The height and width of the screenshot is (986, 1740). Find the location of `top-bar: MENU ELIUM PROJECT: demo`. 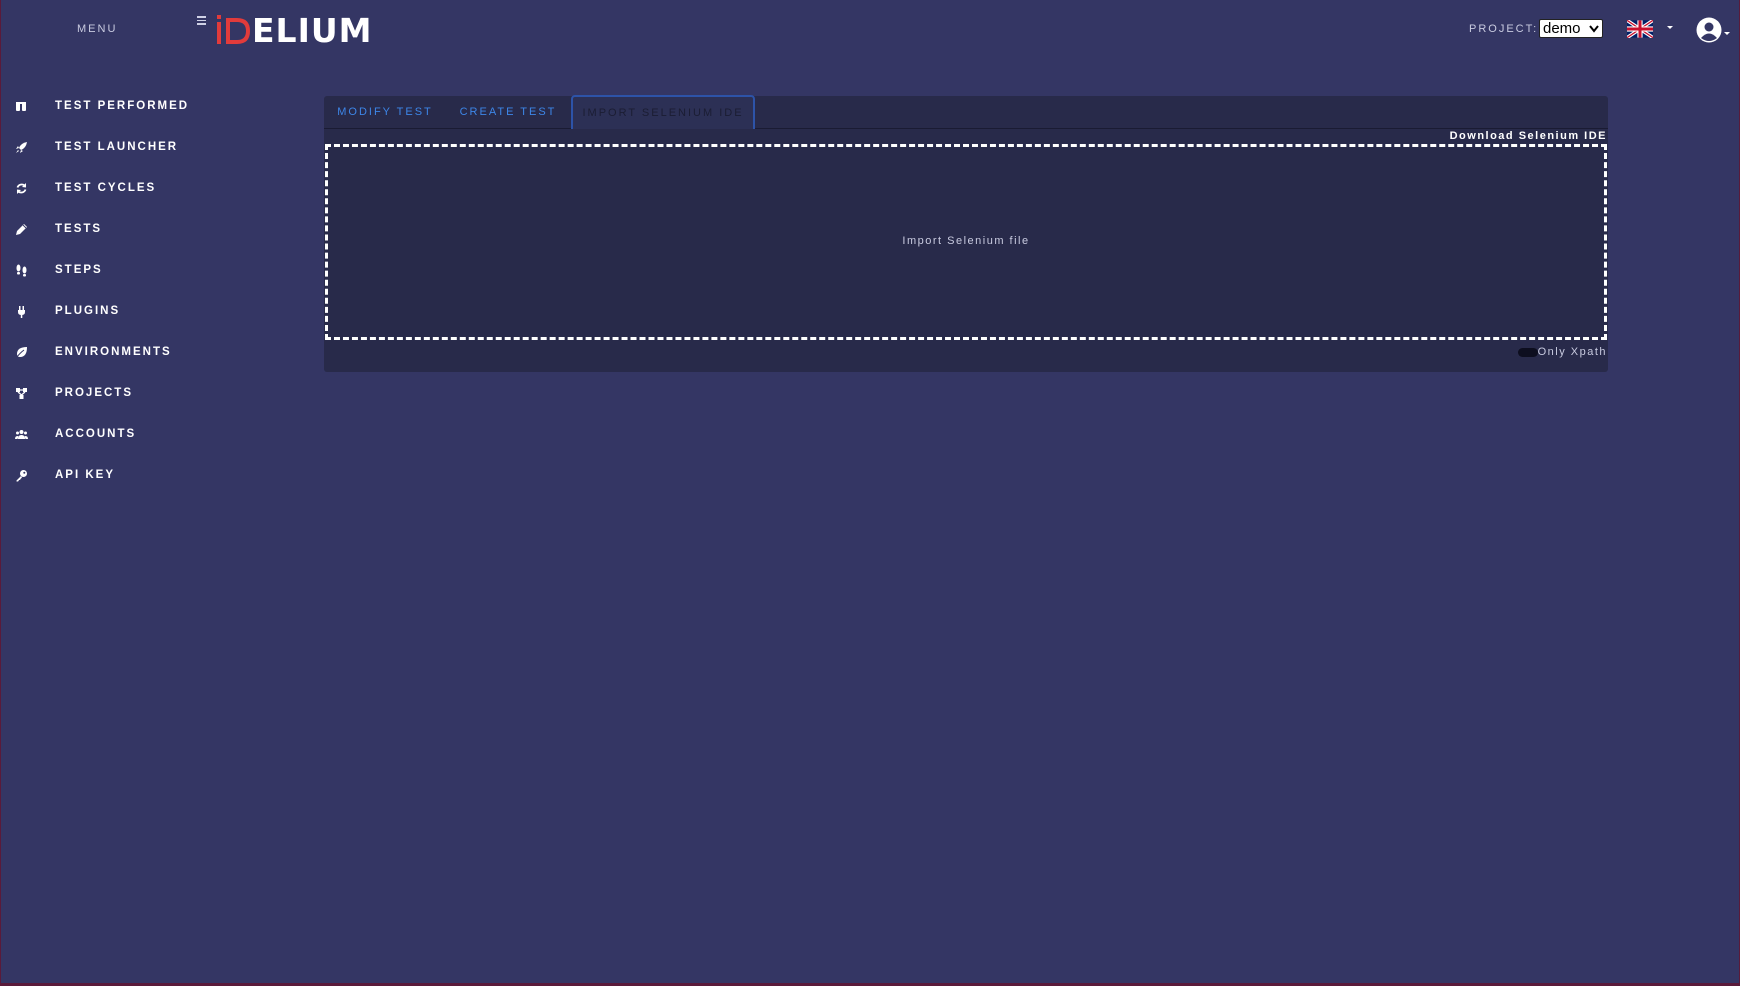

top-bar: MENU ELIUM PROJECT: demo is located at coordinates (870, 31).